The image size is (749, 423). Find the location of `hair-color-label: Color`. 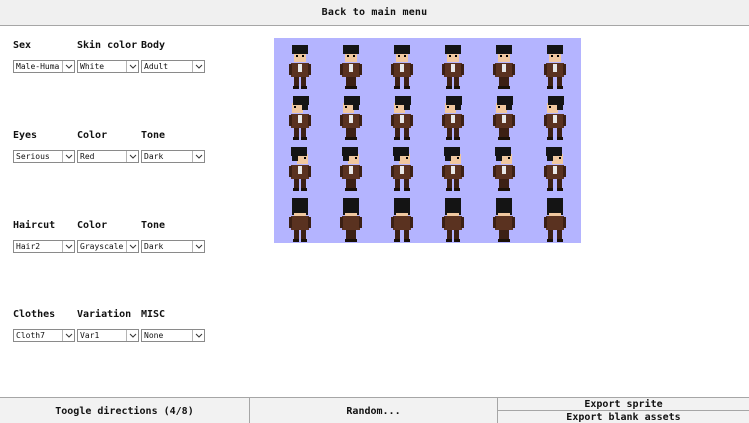

hair-color-label: Color is located at coordinates (92, 225).